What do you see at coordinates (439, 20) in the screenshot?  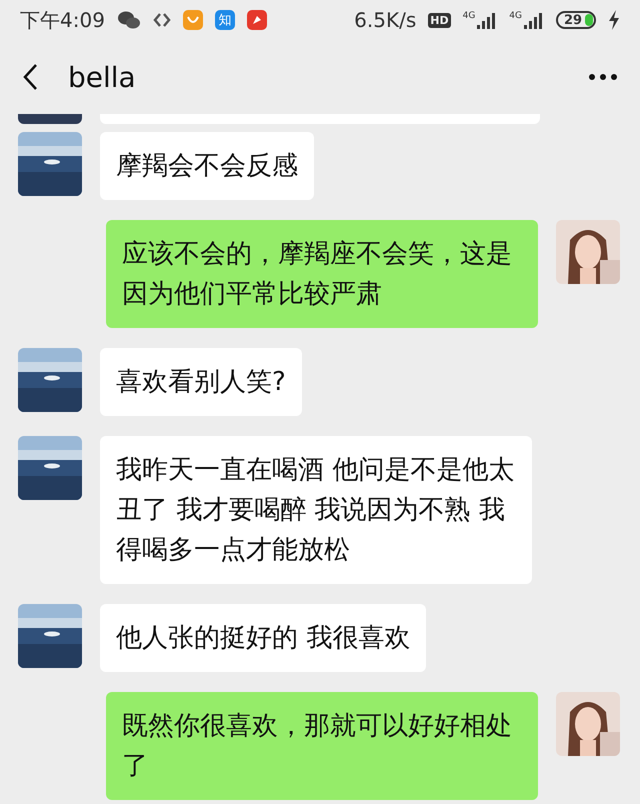 I see `hd-badge: HD` at bounding box center [439, 20].